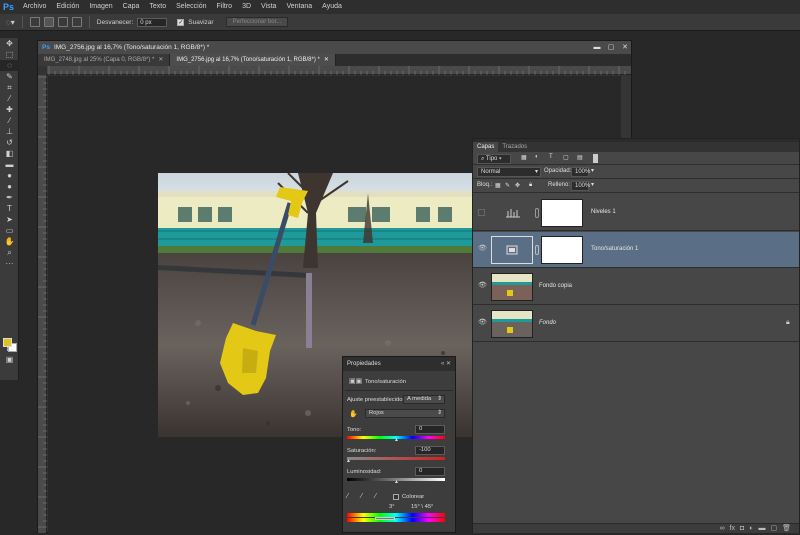  I want to click on gradient-tool-icon: ▬, so click(9, 164).